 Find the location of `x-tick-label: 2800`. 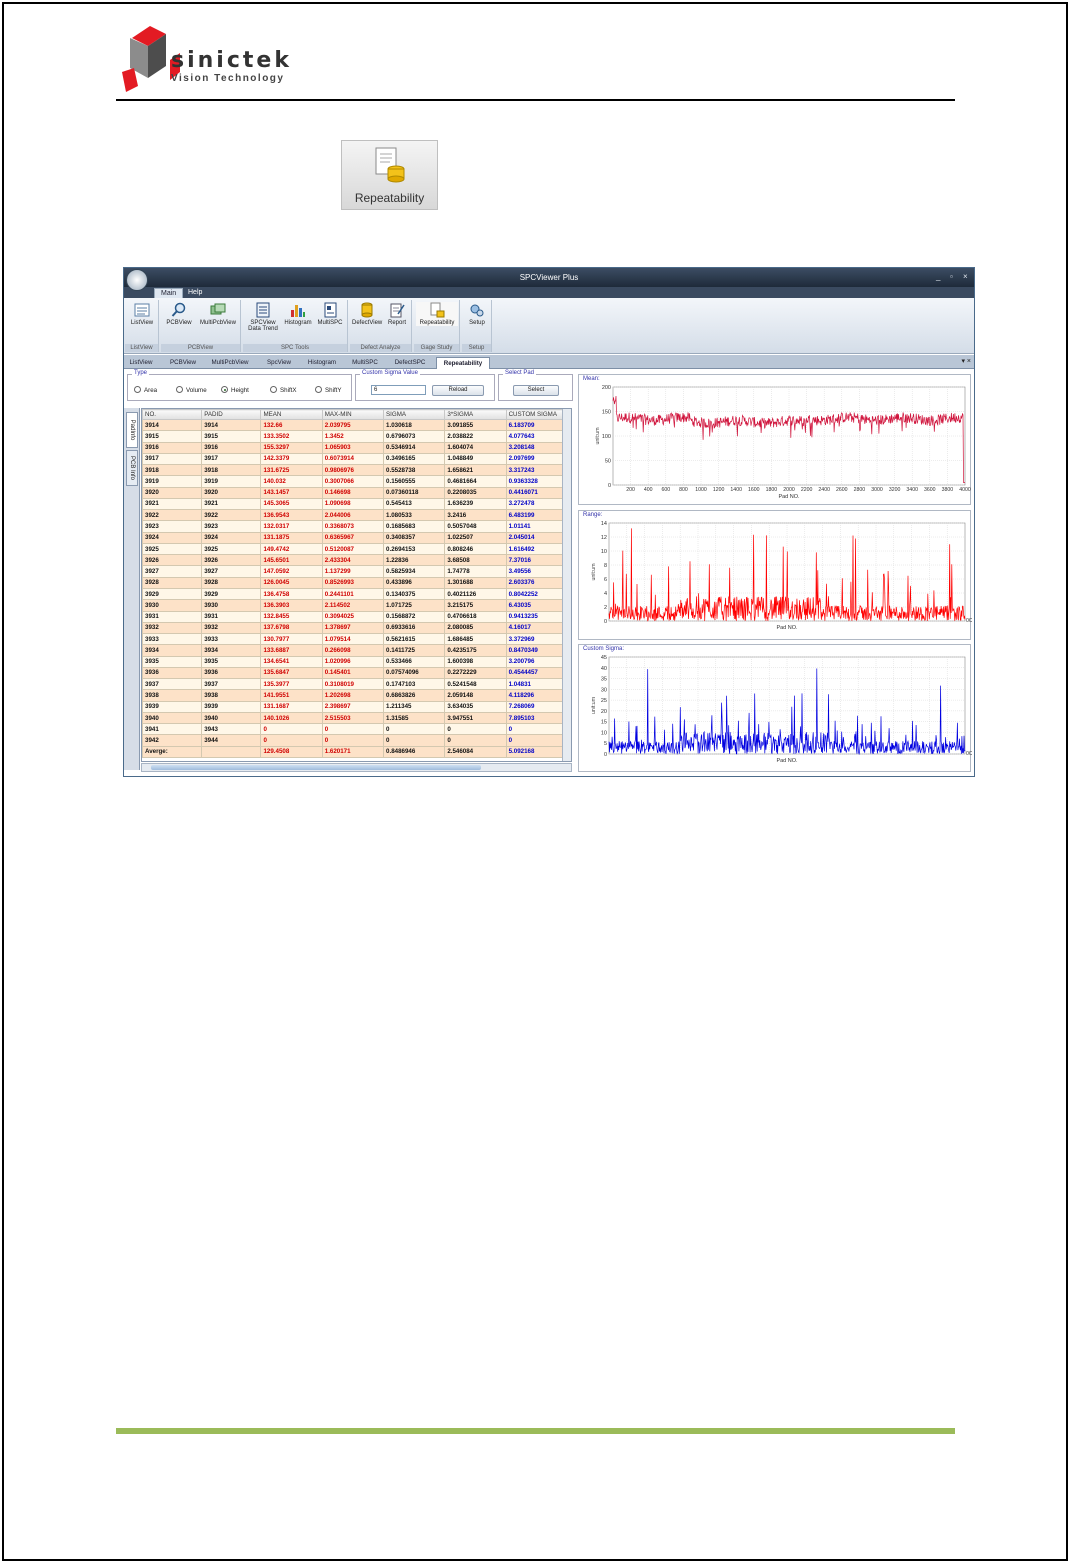

x-tick-label: 2800 is located at coordinates (860, 490).